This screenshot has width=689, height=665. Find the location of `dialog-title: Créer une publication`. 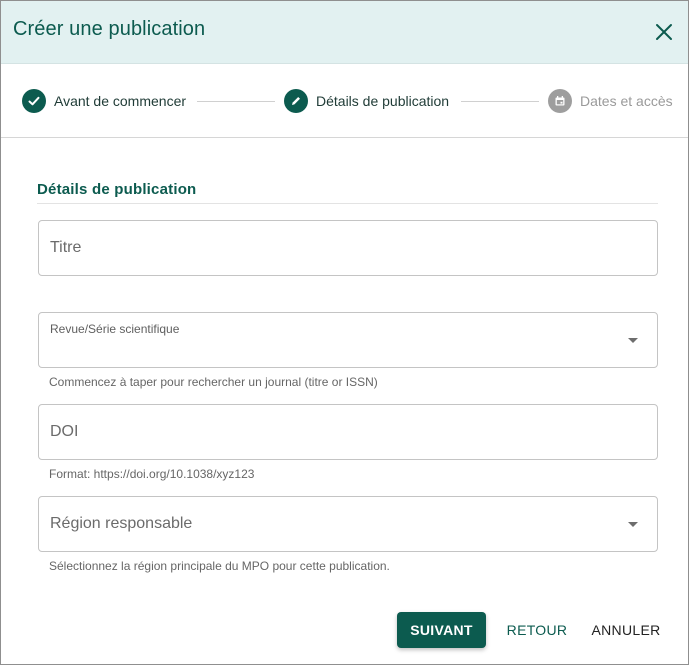

dialog-title: Créer une publication is located at coordinates (109, 29).